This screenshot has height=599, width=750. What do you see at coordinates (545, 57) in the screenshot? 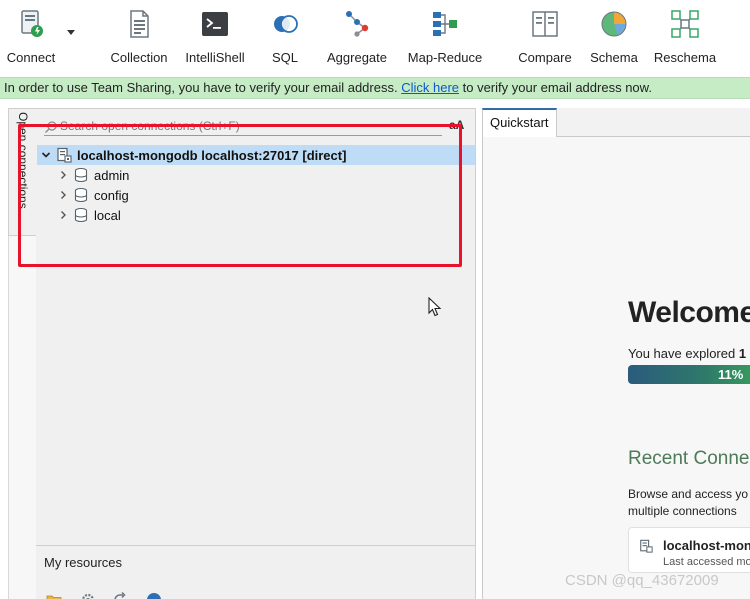
I see `compare-label: Compare` at bounding box center [545, 57].